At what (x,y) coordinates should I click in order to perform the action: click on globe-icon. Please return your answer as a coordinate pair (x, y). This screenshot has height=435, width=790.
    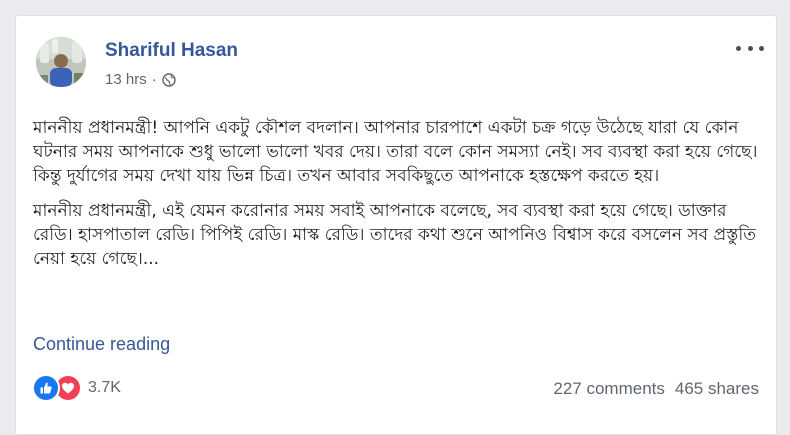
    Looking at the image, I should click on (169, 79).